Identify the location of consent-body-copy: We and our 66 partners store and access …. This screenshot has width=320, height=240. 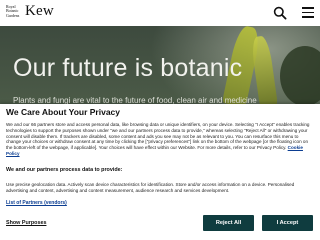
(158, 136).